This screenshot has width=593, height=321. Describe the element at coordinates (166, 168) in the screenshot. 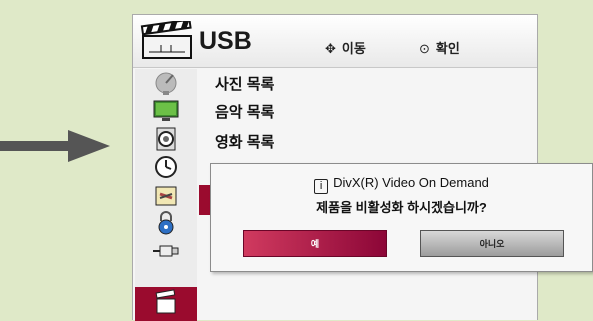

I see `clock-icon` at that location.